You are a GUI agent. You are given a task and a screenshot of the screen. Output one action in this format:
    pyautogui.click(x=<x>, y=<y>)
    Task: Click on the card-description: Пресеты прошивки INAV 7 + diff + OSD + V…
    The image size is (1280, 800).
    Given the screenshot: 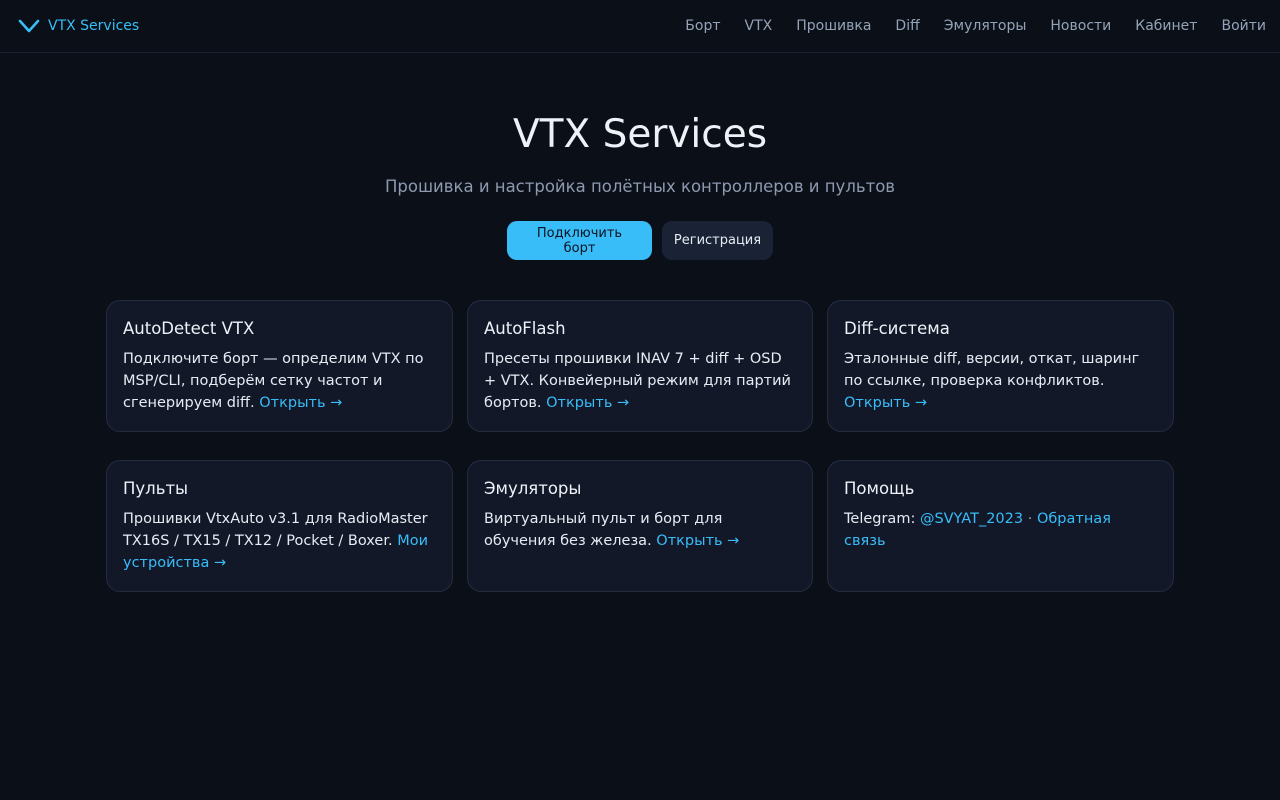 What is the action you would take?
    pyautogui.click(x=640, y=381)
    